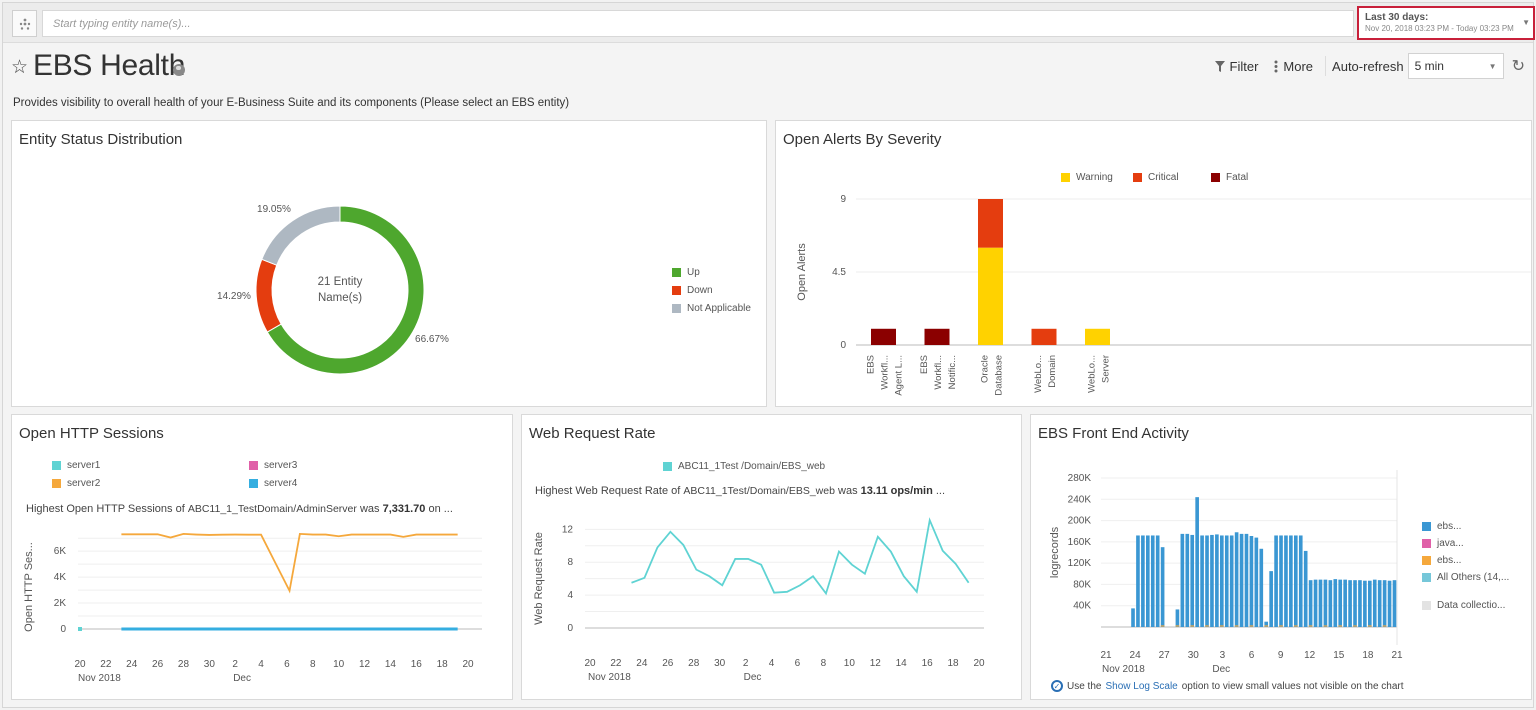 The image size is (1536, 710). Describe the element at coordinates (539, 578) in the screenshot. I see `y-axis-label: Web Request Rate` at that location.